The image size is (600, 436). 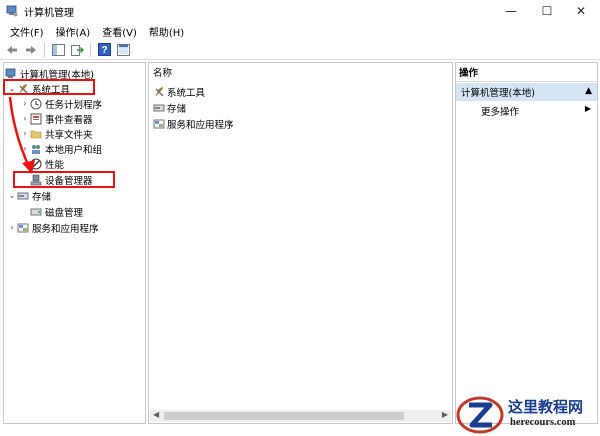 I want to click on tree-item-task-scheduler: › 任务计划程序, so click(x=61, y=103).